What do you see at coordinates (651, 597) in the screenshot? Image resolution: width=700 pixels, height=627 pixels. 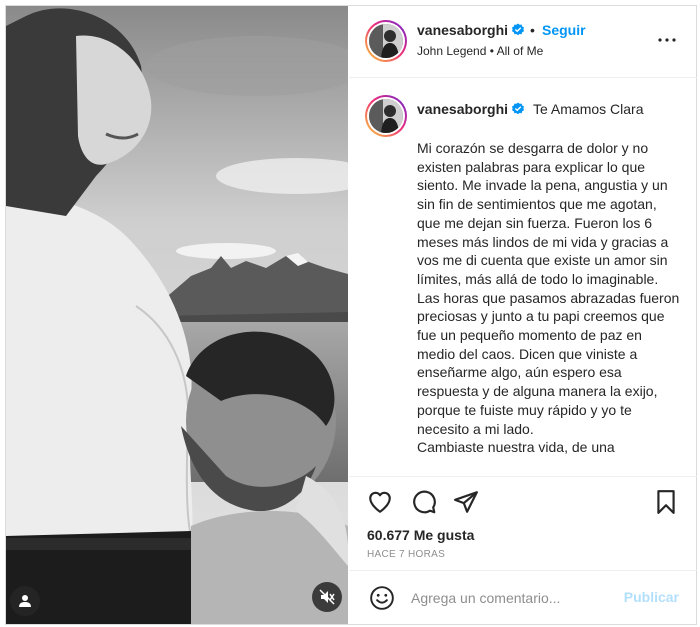 I see `publish-button: Publicar` at bounding box center [651, 597].